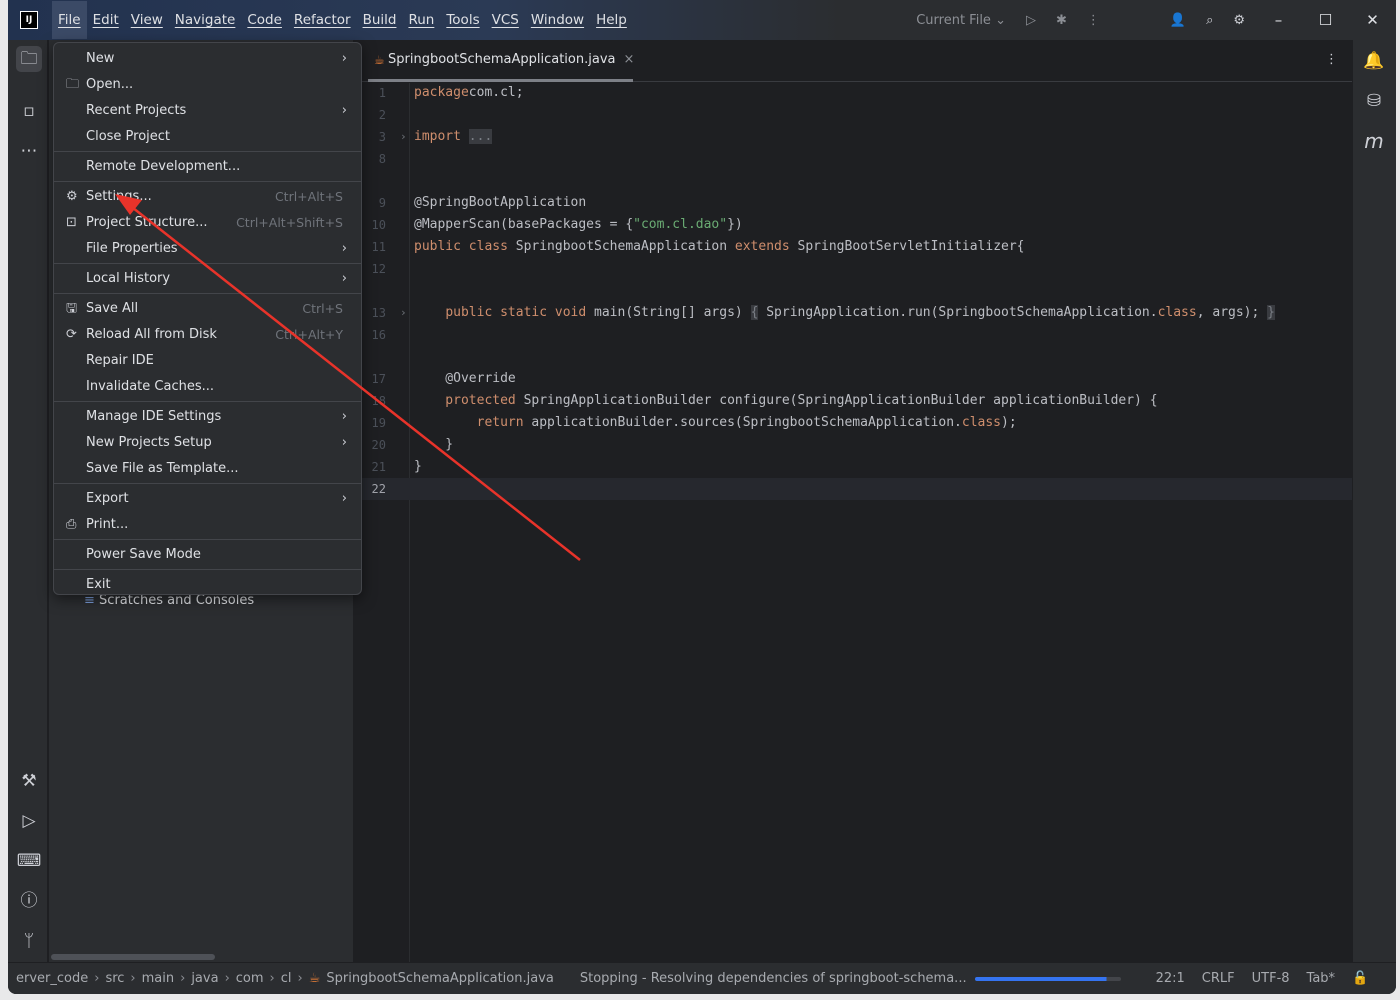  What do you see at coordinates (106, 20) in the screenshot?
I see `menu-edit: Edit` at bounding box center [106, 20].